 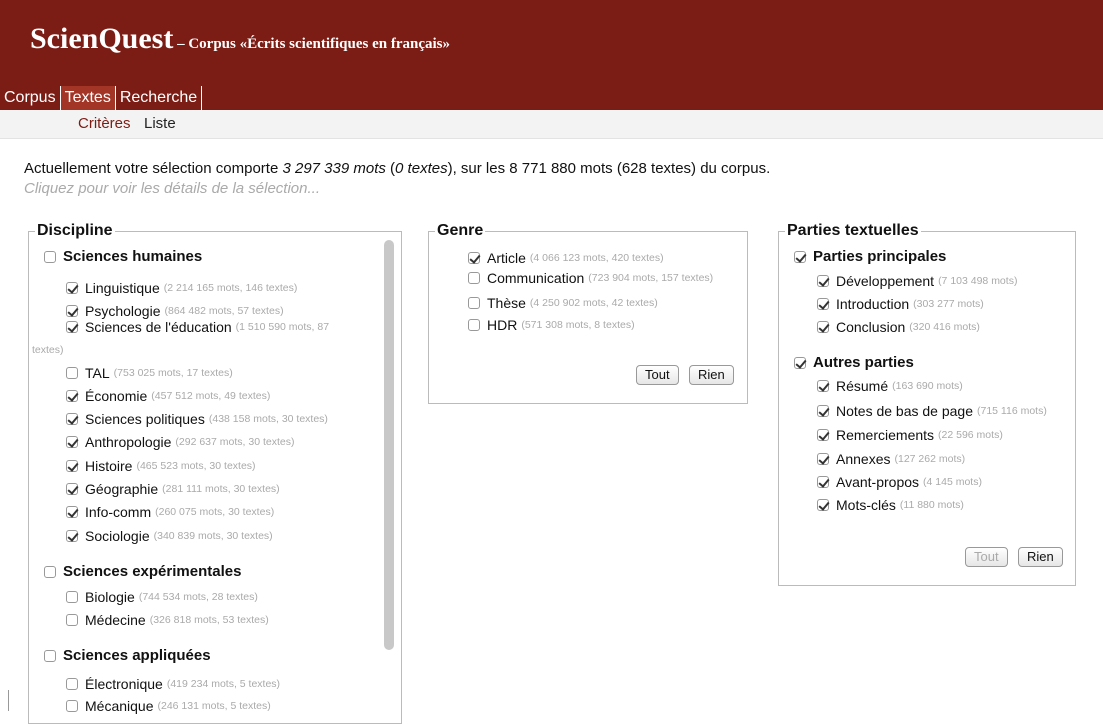 I want to click on option-medecine: Médecine (326 818 mots, 53 textes), so click(x=167, y=620).